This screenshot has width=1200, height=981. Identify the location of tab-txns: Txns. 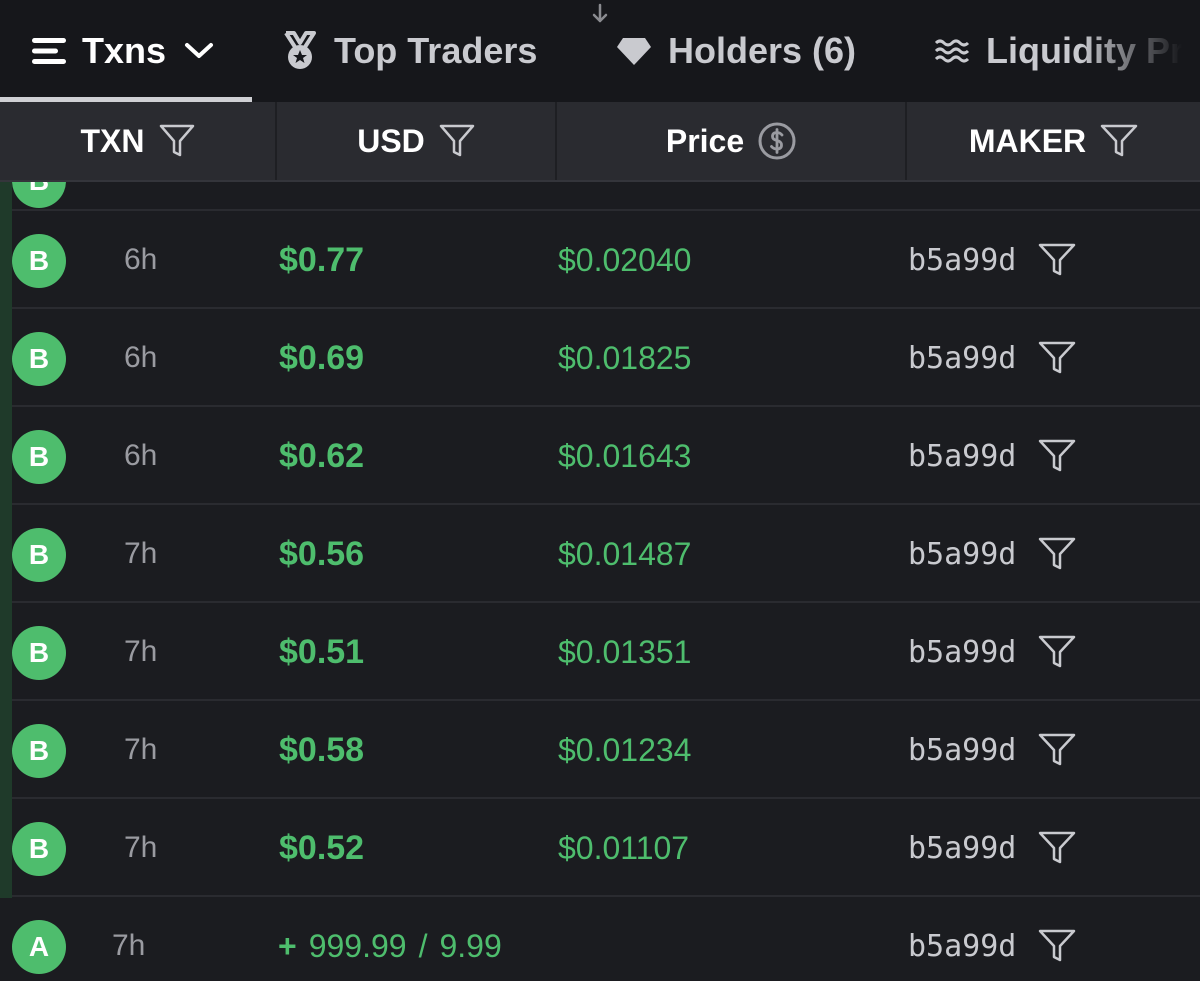
(126, 51).